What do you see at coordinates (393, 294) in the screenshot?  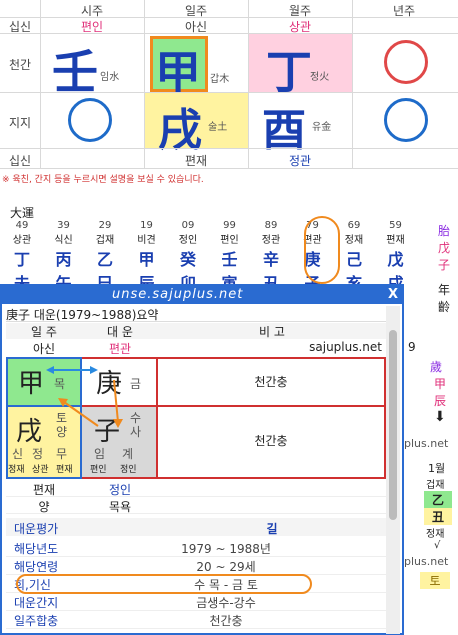 I see `close-icon: X` at bounding box center [393, 294].